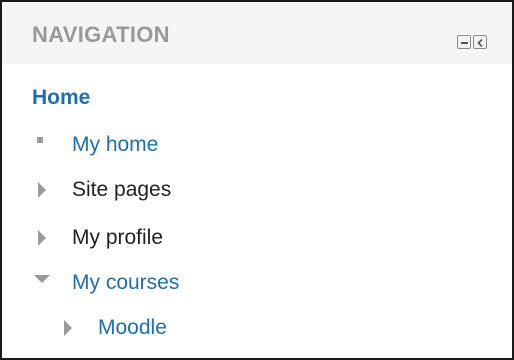 The image size is (514, 360). Describe the element at coordinates (472, 42) in the screenshot. I see `block-controls` at that location.